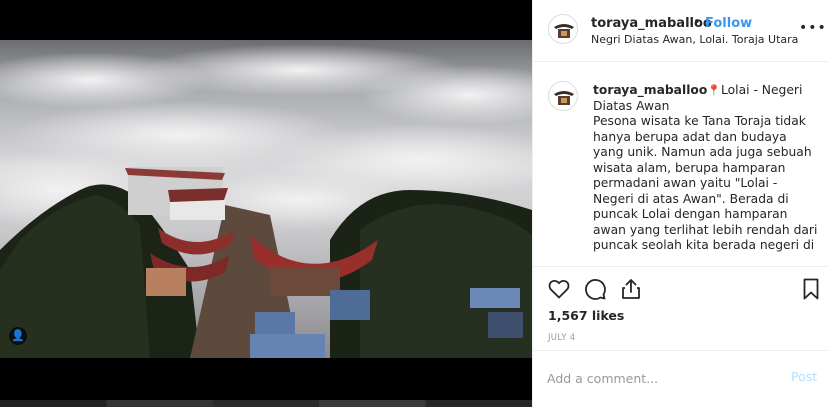  What do you see at coordinates (694, 39) in the screenshot?
I see `location-link: Negri Diatas Awan, Lolai. Toraja Utara` at bounding box center [694, 39].